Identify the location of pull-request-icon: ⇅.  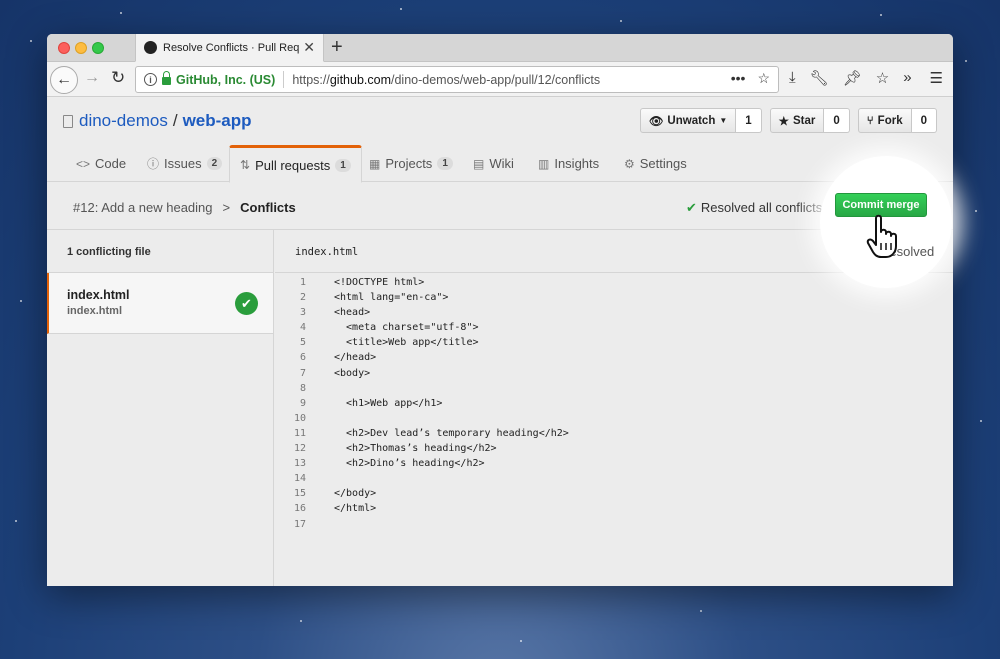
(245, 165).